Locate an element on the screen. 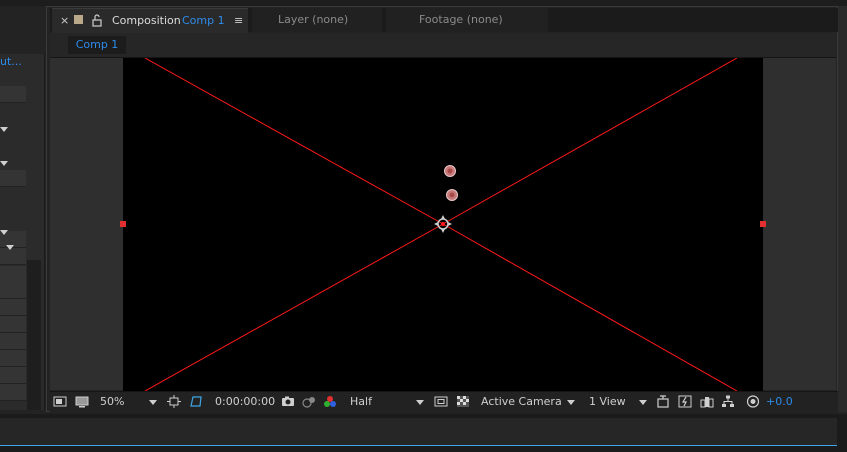 This screenshot has height=452, width=847. comp-navigator-bar is located at coordinates (443, 45).